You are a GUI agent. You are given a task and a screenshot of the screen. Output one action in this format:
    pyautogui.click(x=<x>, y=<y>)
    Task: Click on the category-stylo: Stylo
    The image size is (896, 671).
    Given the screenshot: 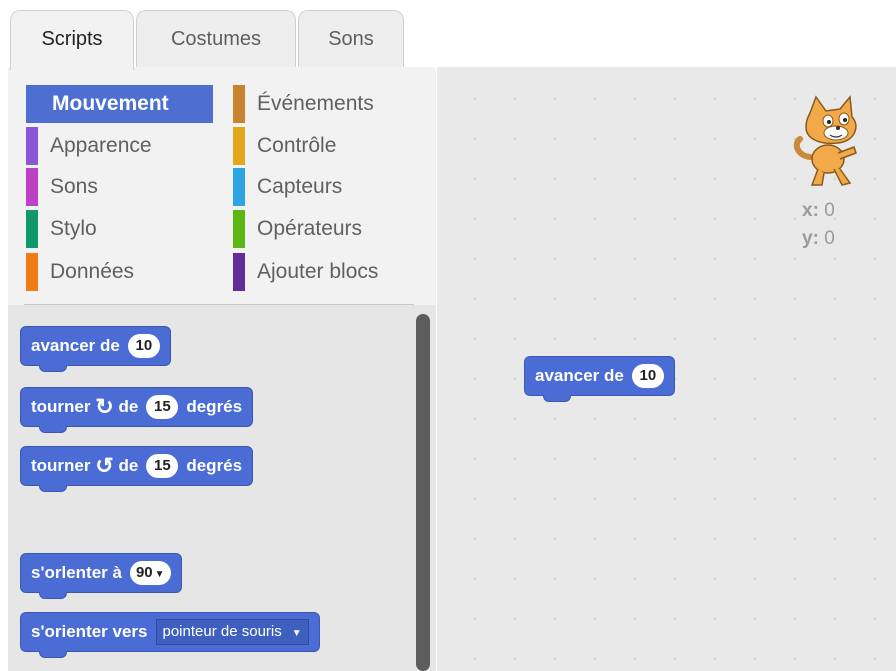 What is the action you would take?
    pyautogui.click(x=61, y=229)
    